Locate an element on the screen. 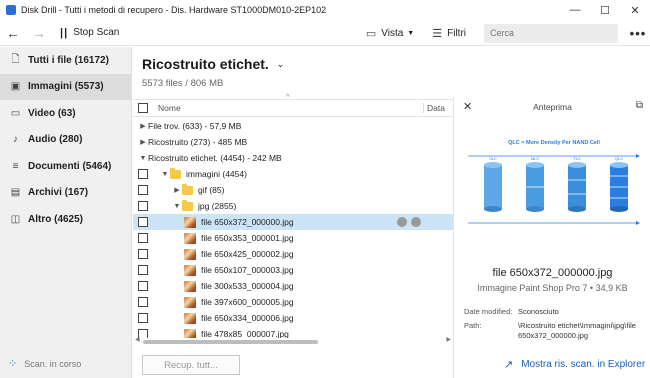  row-label: file 650x334_000006.jpg is located at coordinates (247, 318).